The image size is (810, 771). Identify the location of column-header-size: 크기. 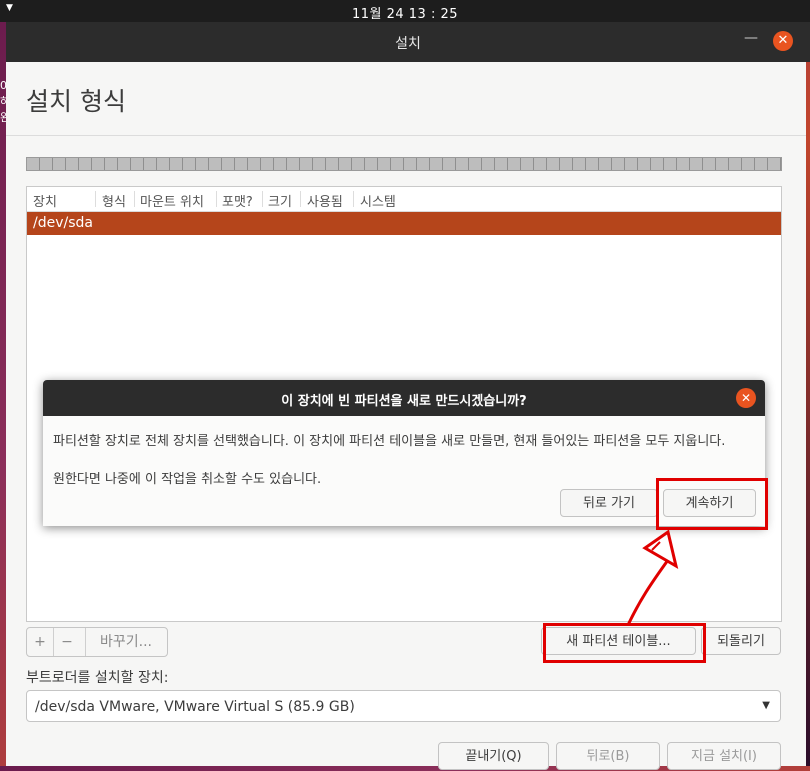
(280, 200).